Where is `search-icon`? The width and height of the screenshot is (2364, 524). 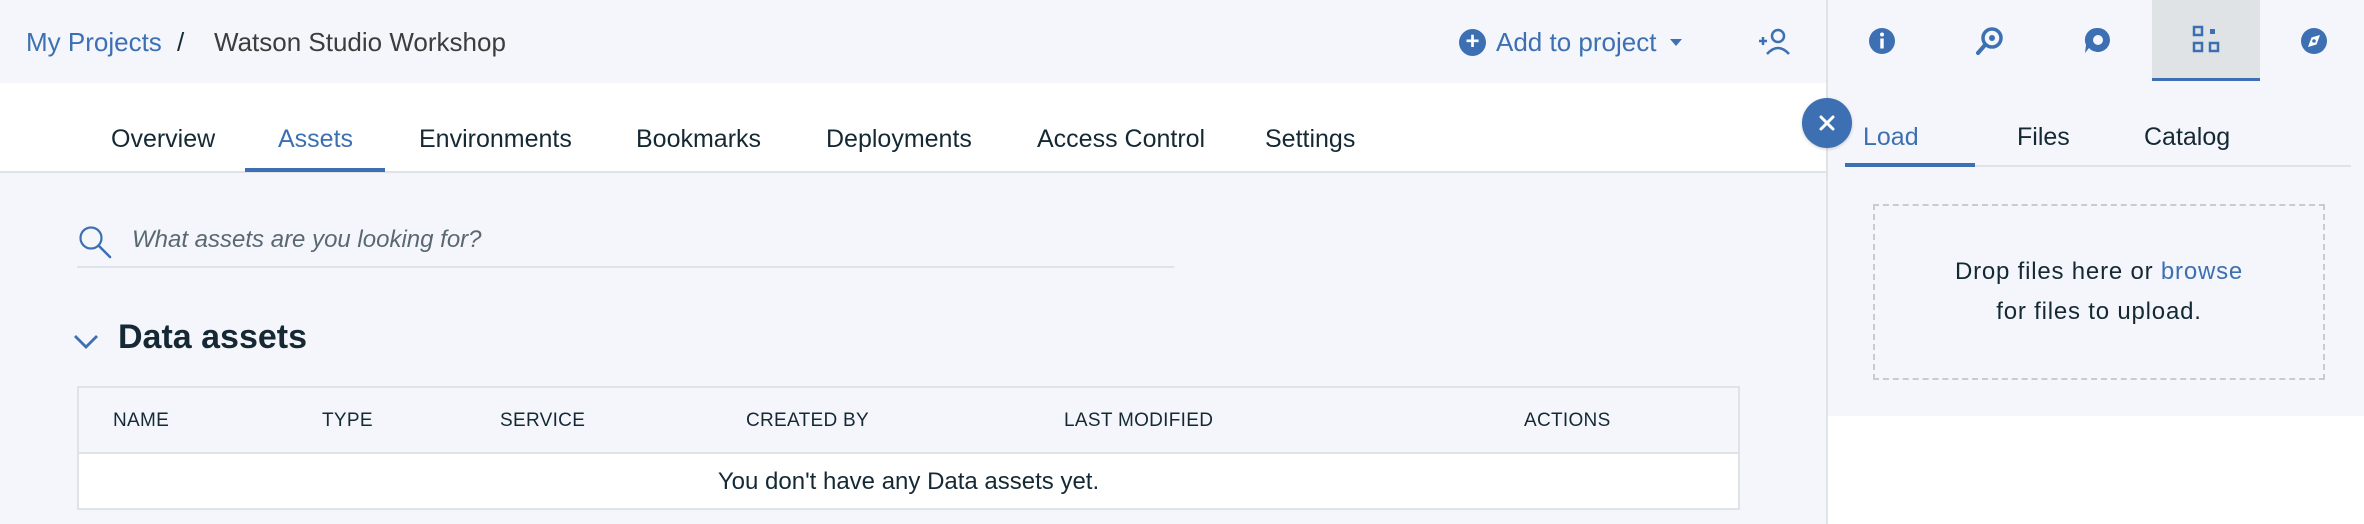
search-icon is located at coordinates (95, 242).